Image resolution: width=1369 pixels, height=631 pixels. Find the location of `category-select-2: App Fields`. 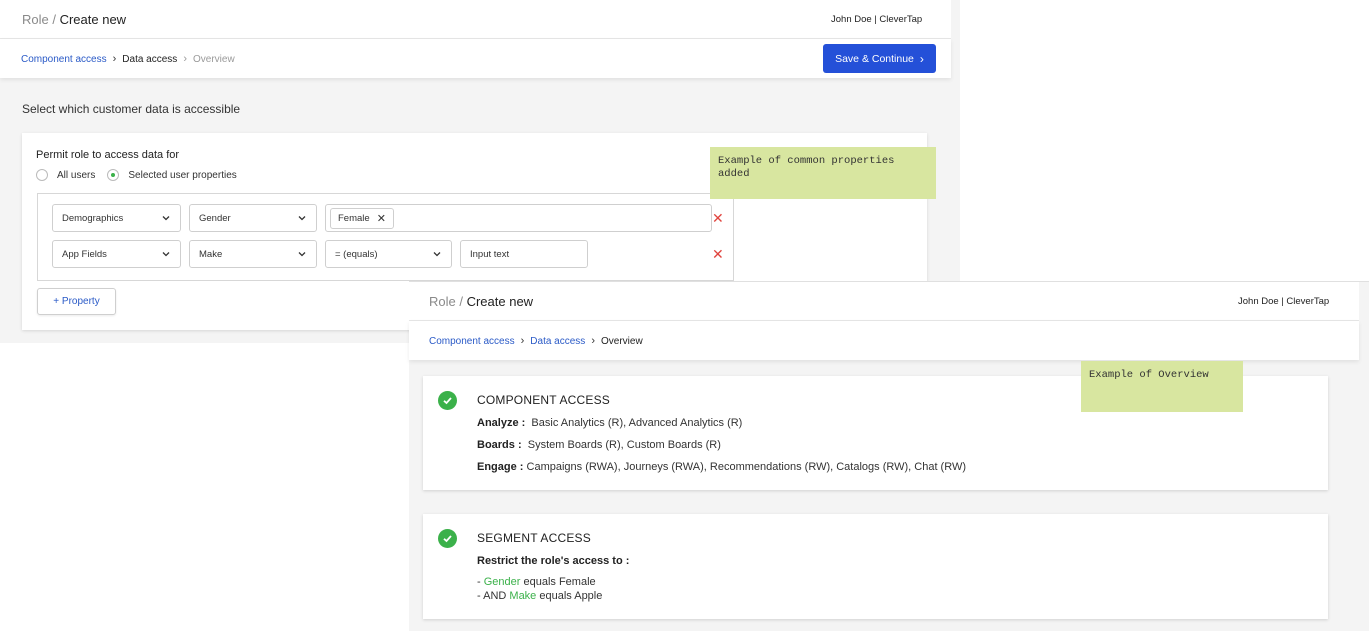

category-select-2: App Fields is located at coordinates (116, 254).